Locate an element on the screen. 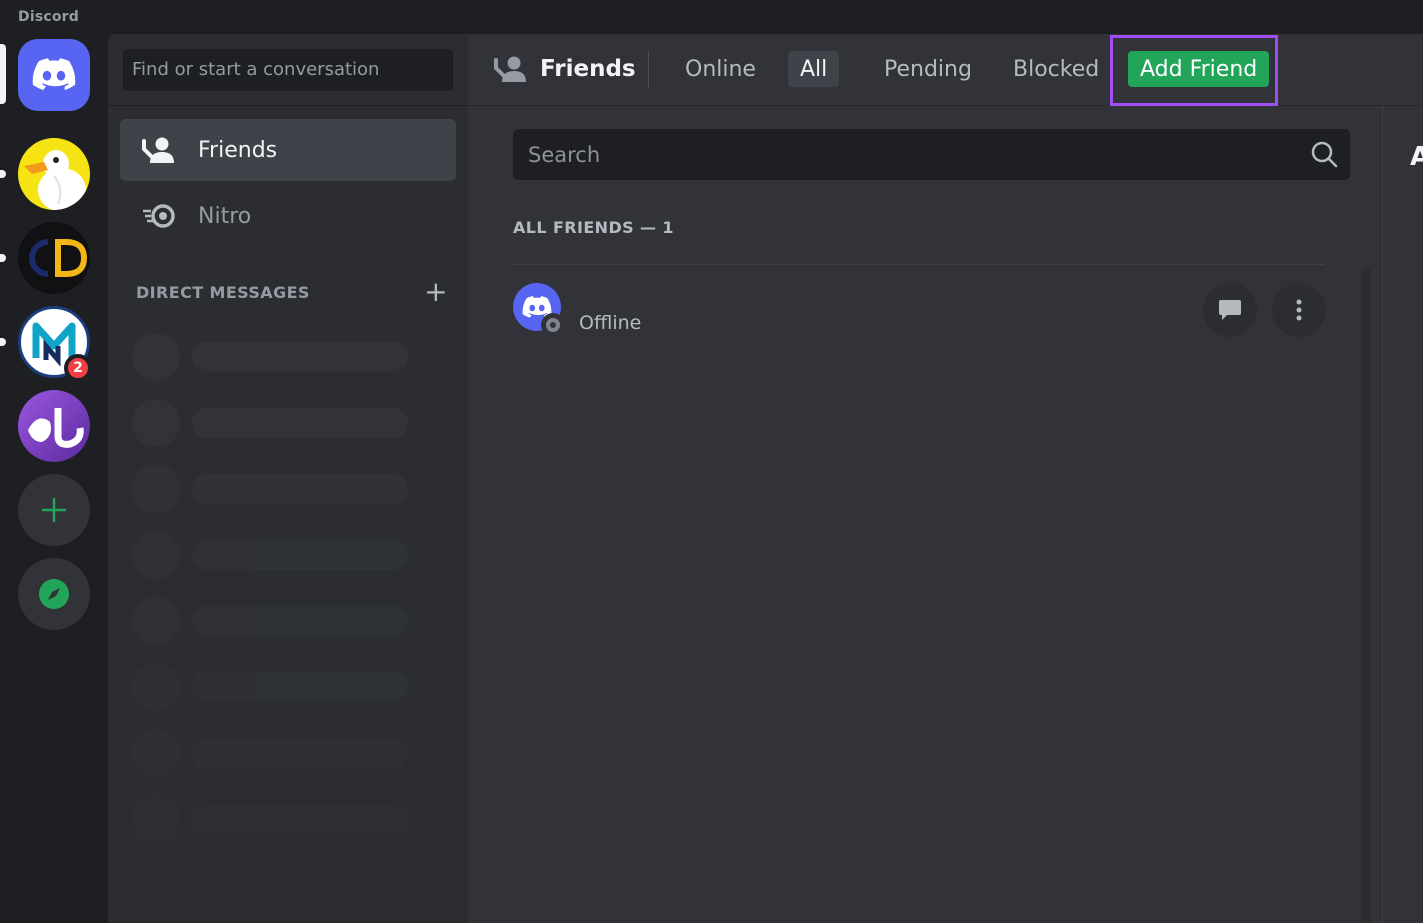 This screenshot has width=1423, height=923. chat-bubble-icon is located at coordinates (1230, 310).